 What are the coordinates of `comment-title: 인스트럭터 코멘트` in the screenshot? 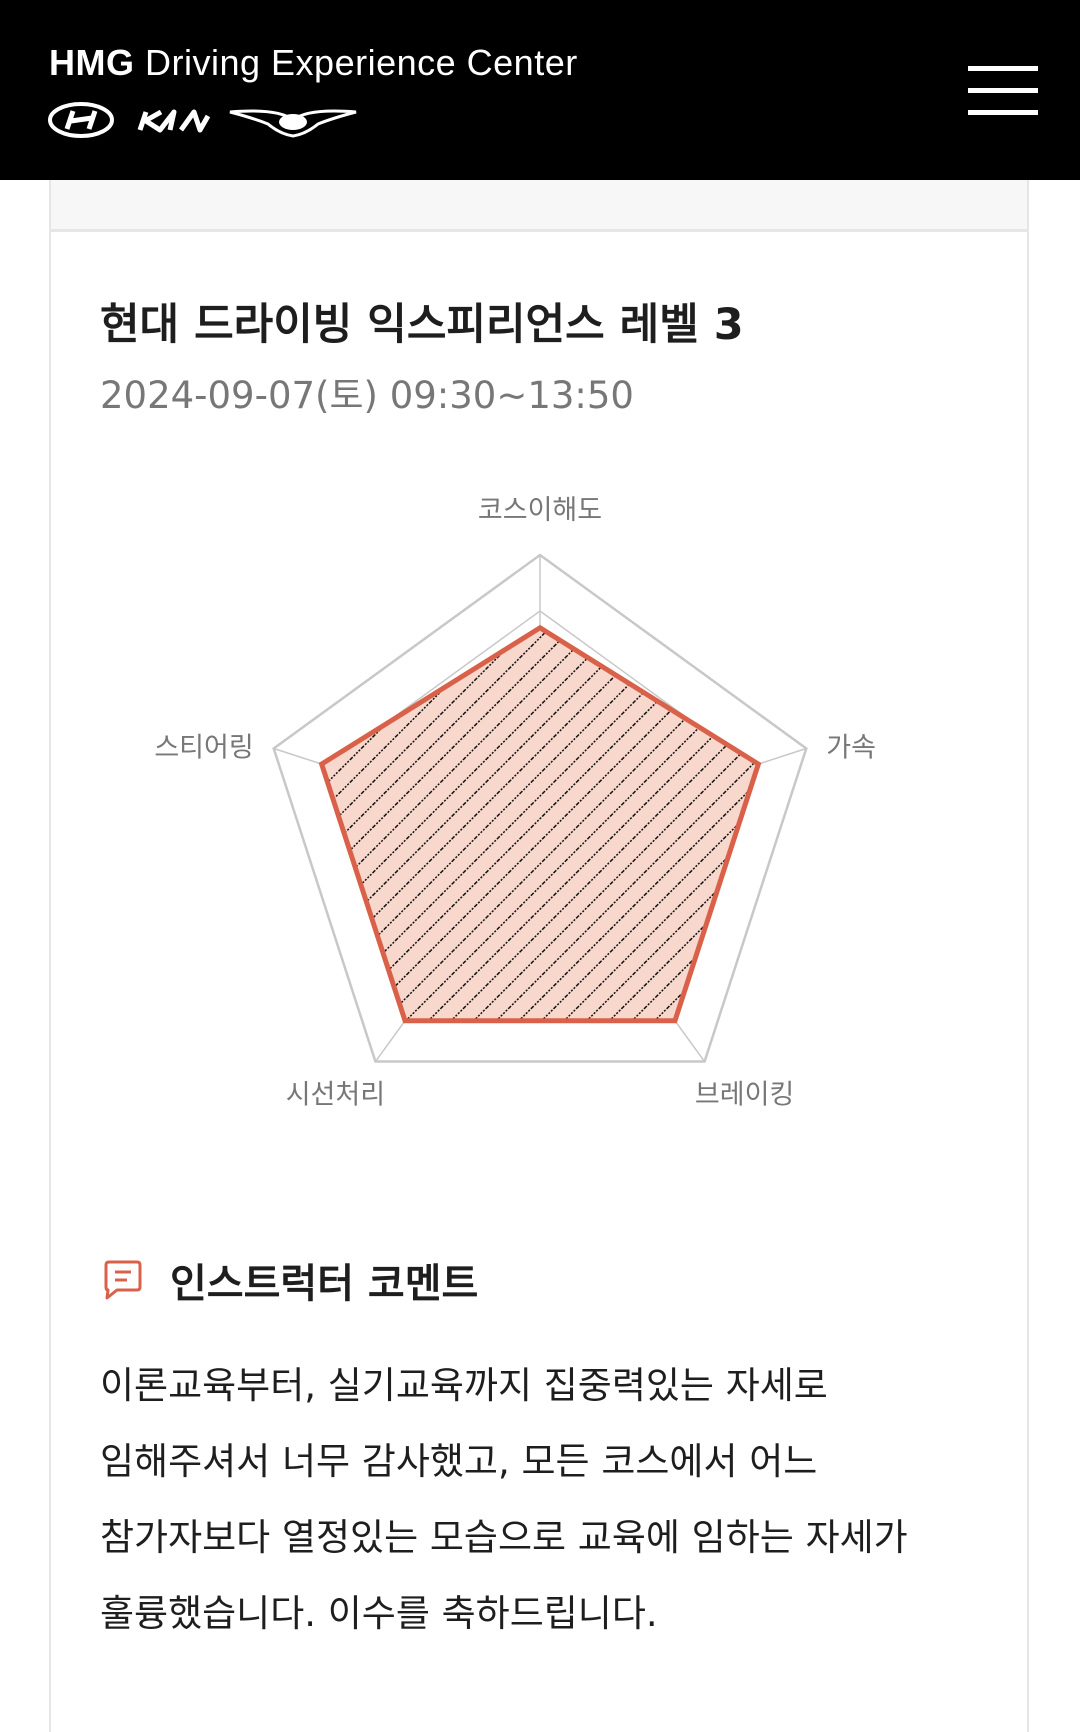 It's located at (324, 1284).